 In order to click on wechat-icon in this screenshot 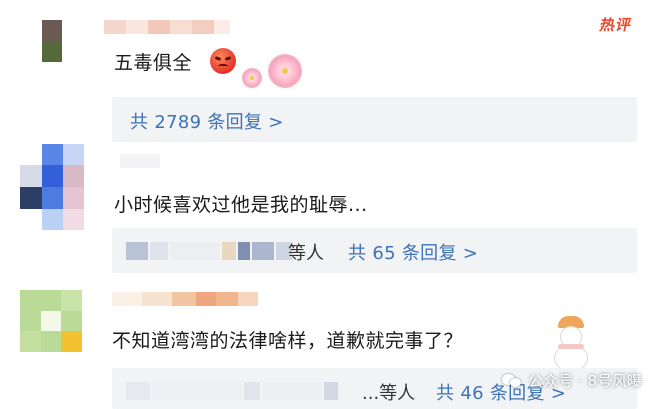, I will do `click(512, 381)`.